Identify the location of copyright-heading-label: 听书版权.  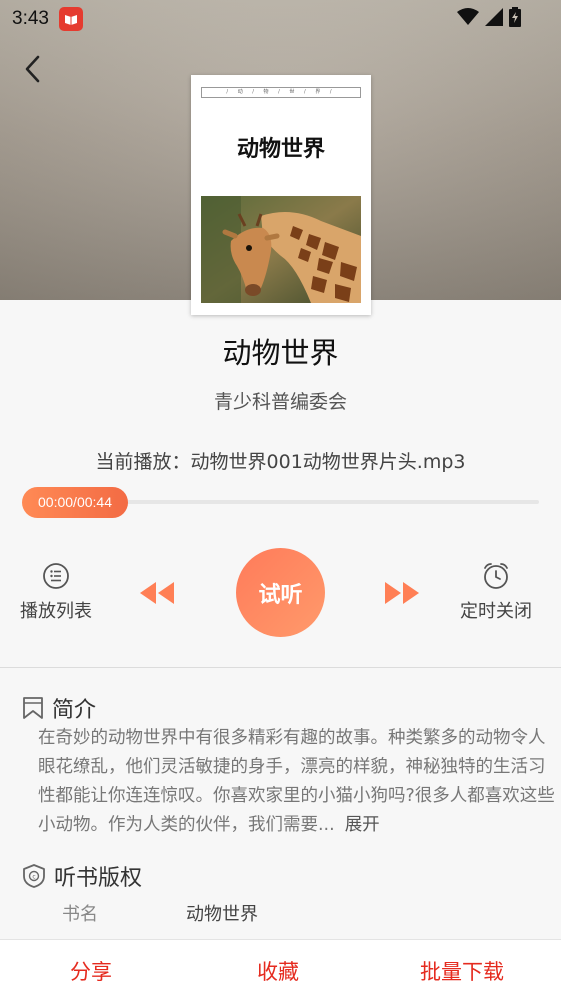
(98, 878).